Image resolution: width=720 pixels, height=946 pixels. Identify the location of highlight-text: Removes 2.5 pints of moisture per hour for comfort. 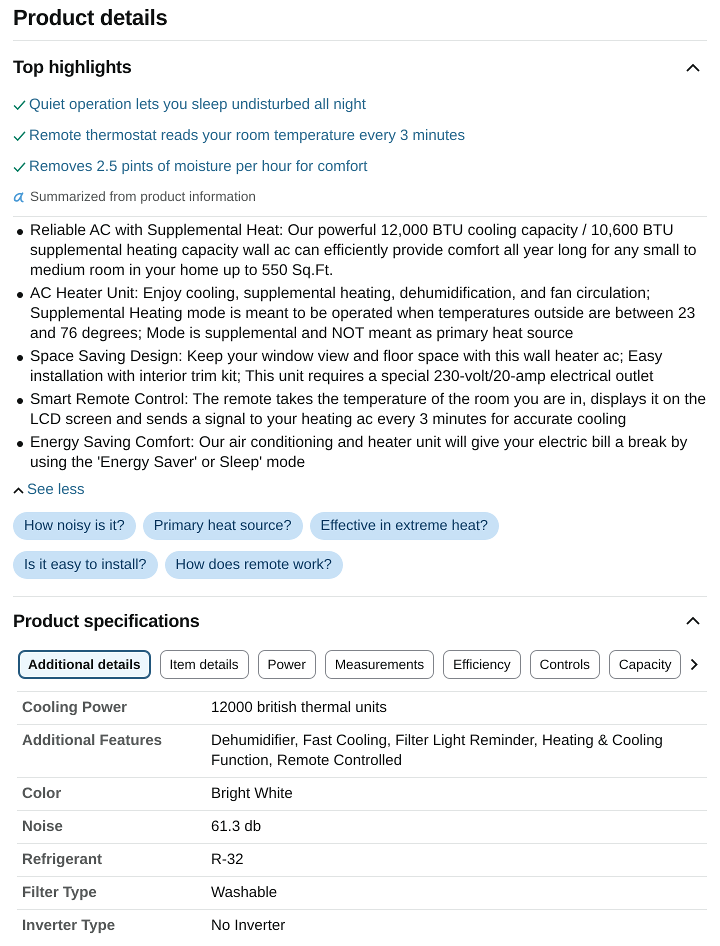
(198, 167).